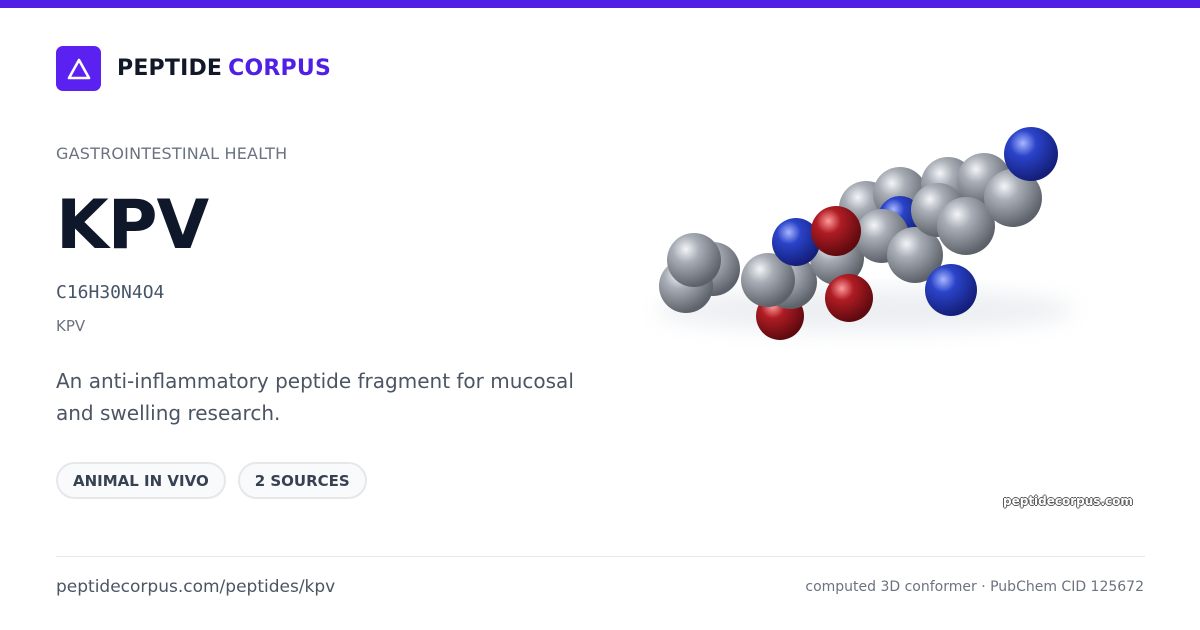 Image resolution: width=1200 pixels, height=630 pixels. I want to click on tag-sources: 2 SOURCES, so click(302, 480).